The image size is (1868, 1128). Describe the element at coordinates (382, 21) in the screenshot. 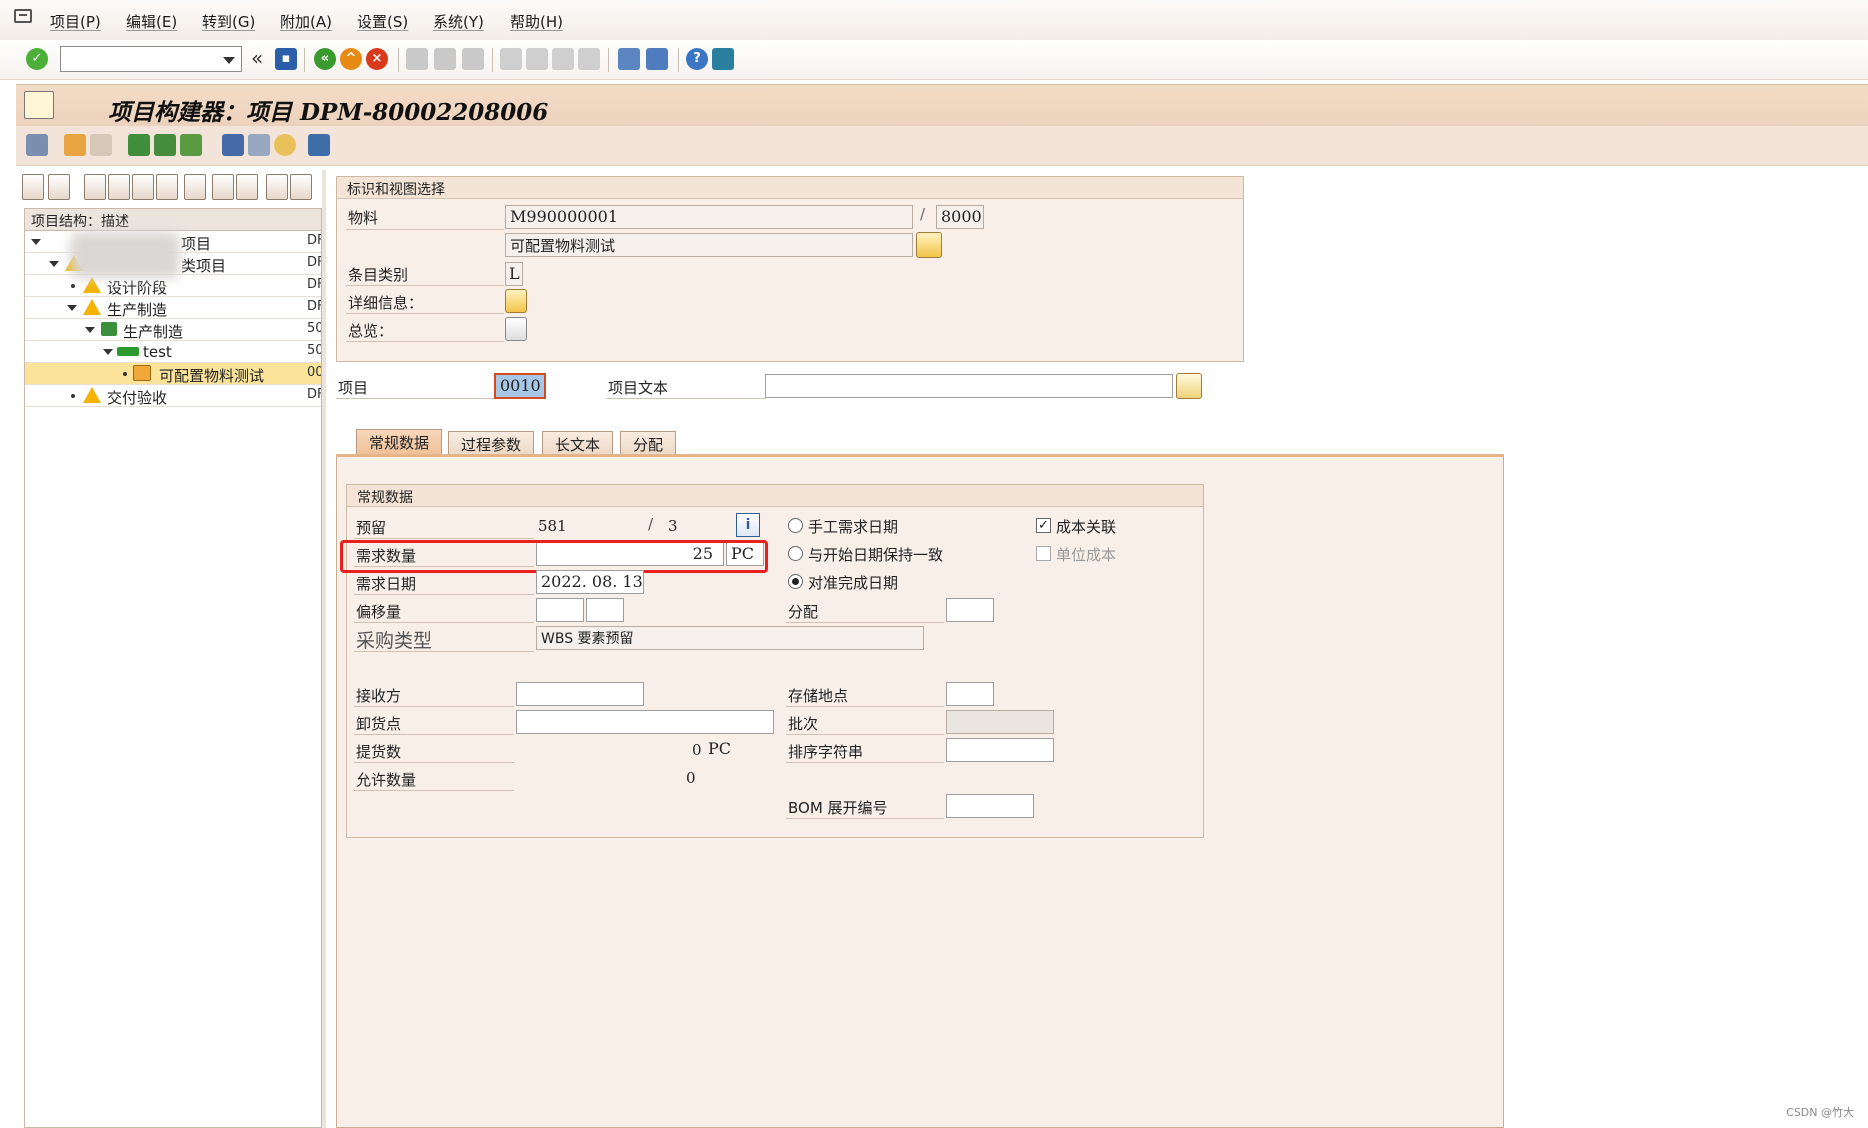

I see `menu-settings: 设置(S)` at that location.